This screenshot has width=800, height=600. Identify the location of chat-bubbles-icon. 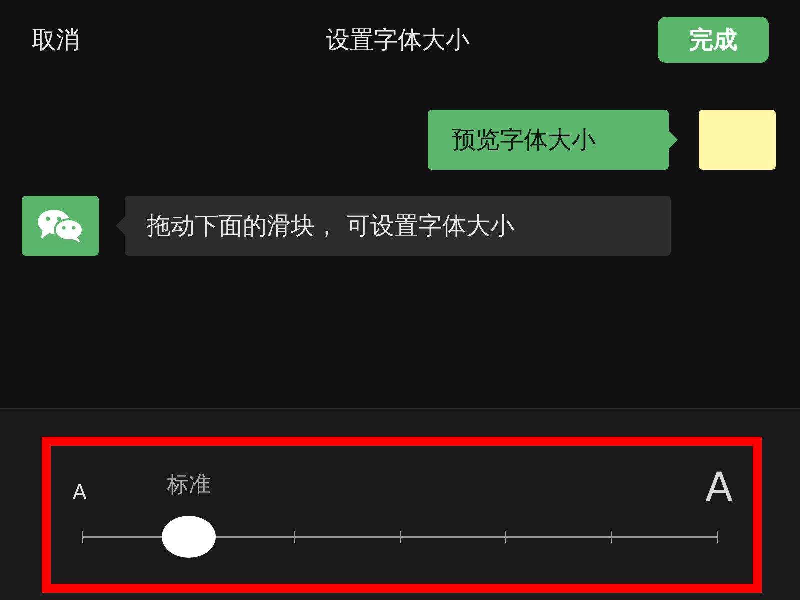
(60, 226).